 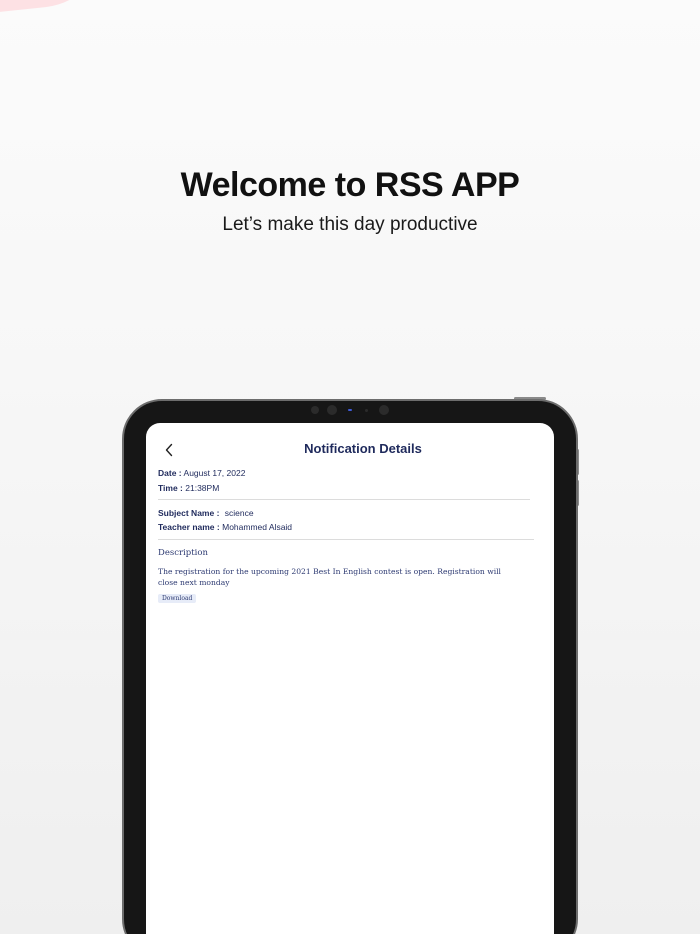 What do you see at coordinates (170, 473) in the screenshot?
I see `date-label: Date :` at bounding box center [170, 473].